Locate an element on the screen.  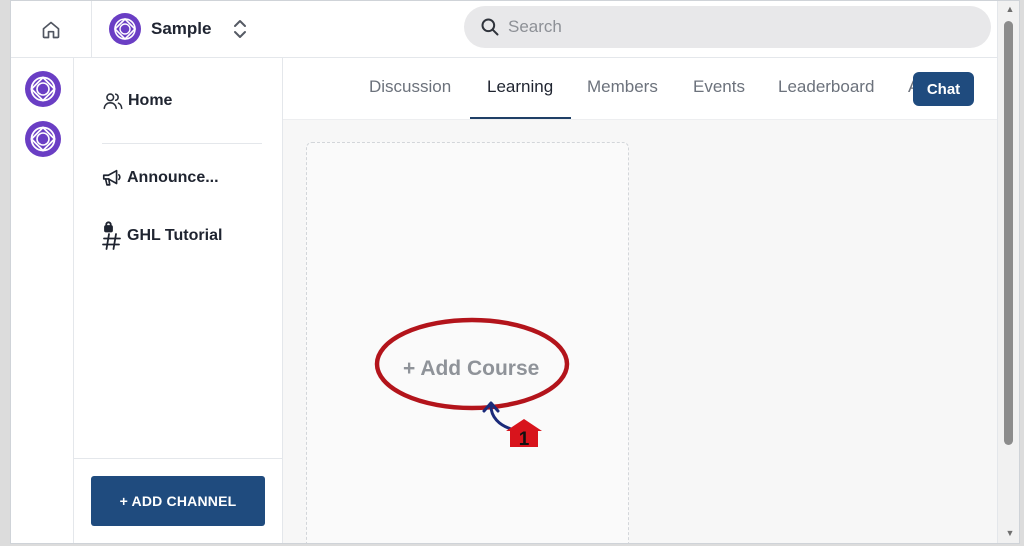
top-bar: Sample is located at coordinates (515, 29).